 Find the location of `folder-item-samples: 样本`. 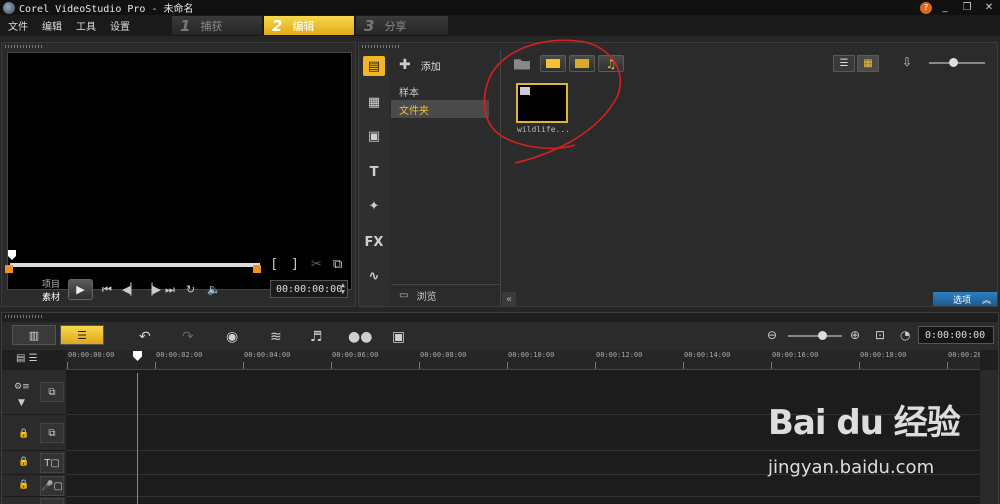

folder-item-samples: 样本 is located at coordinates (440, 91).